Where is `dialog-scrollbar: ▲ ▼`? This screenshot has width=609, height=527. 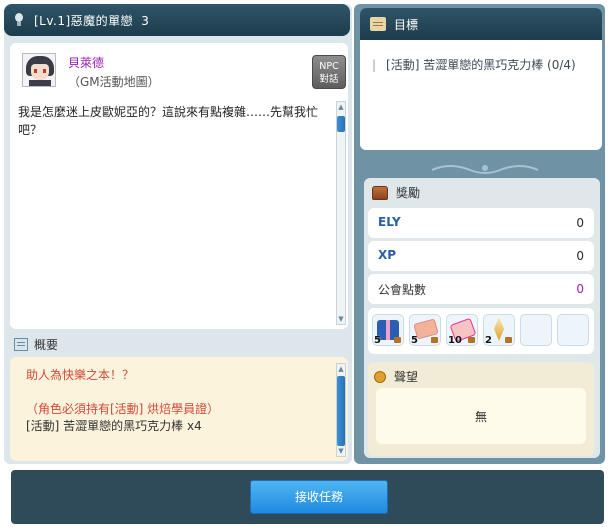
dialog-scrollbar: ▲ ▼ is located at coordinates (341, 213).